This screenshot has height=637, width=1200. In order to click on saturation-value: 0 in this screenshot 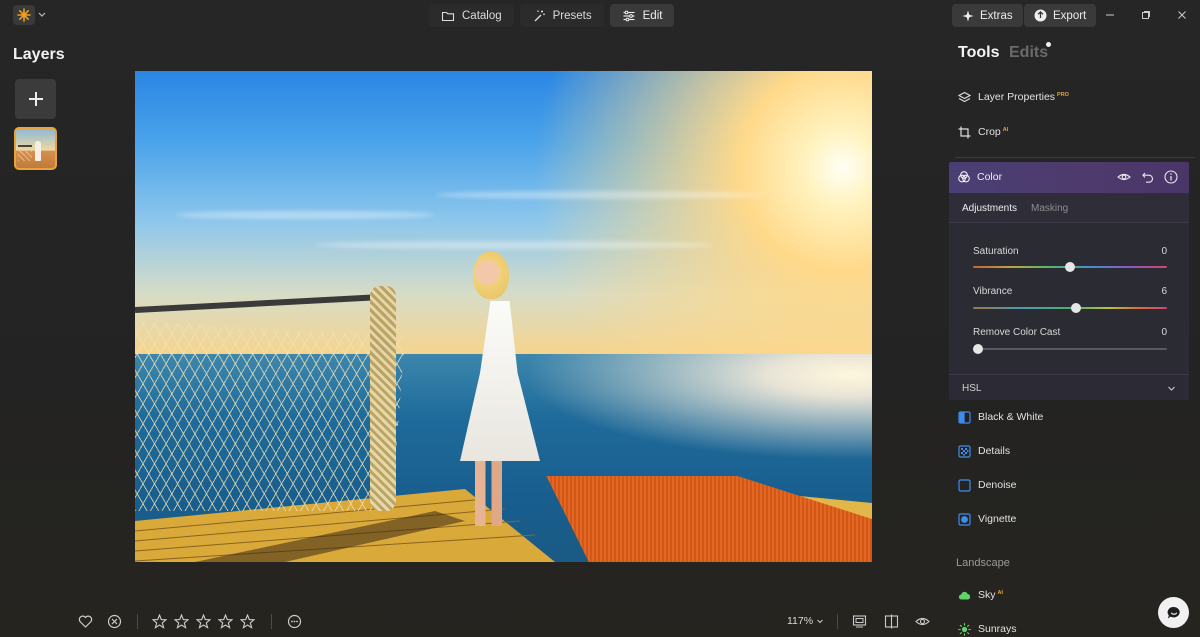, I will do `click(1164, 251)`.